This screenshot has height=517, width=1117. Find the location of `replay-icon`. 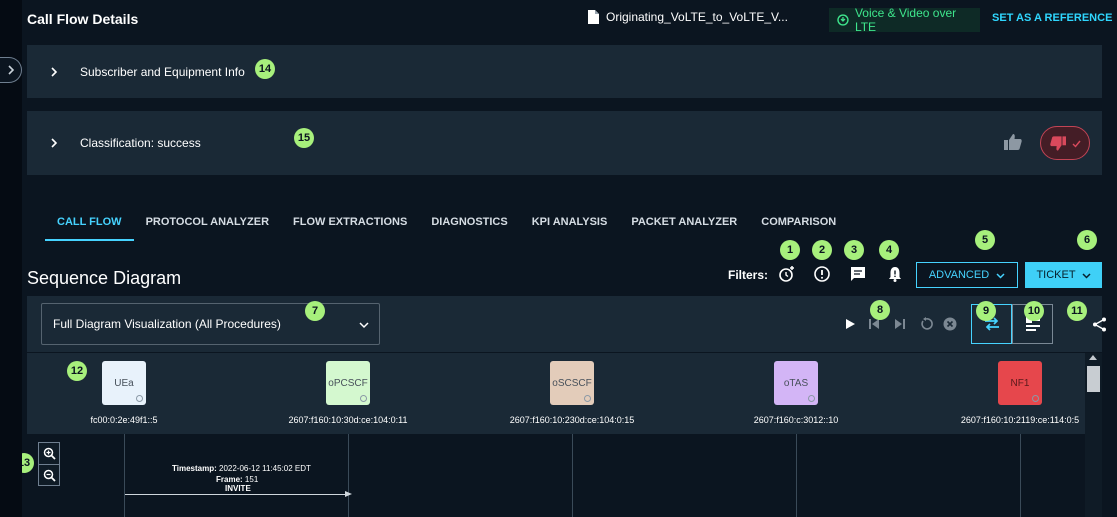

replay-icon is located at coordinates (926, 324).